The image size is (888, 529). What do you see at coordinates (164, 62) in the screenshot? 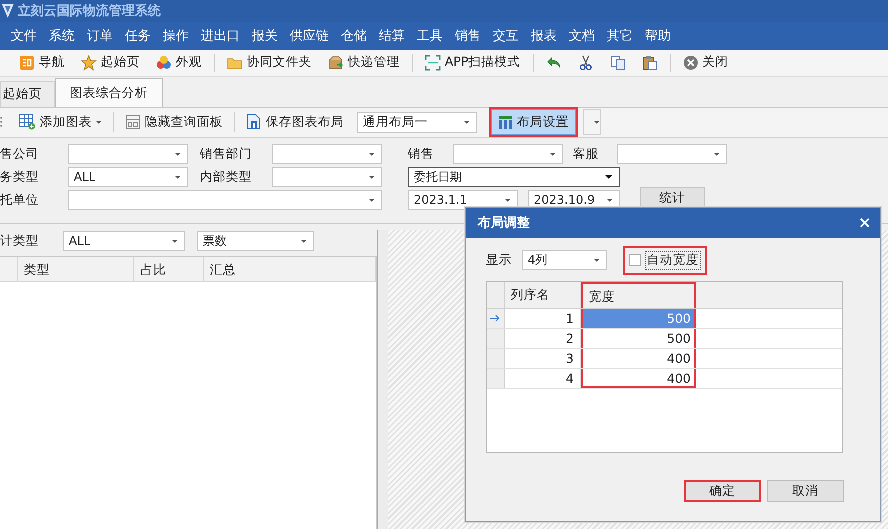
I see `spheres-icon` at bounding box center [164, 62].